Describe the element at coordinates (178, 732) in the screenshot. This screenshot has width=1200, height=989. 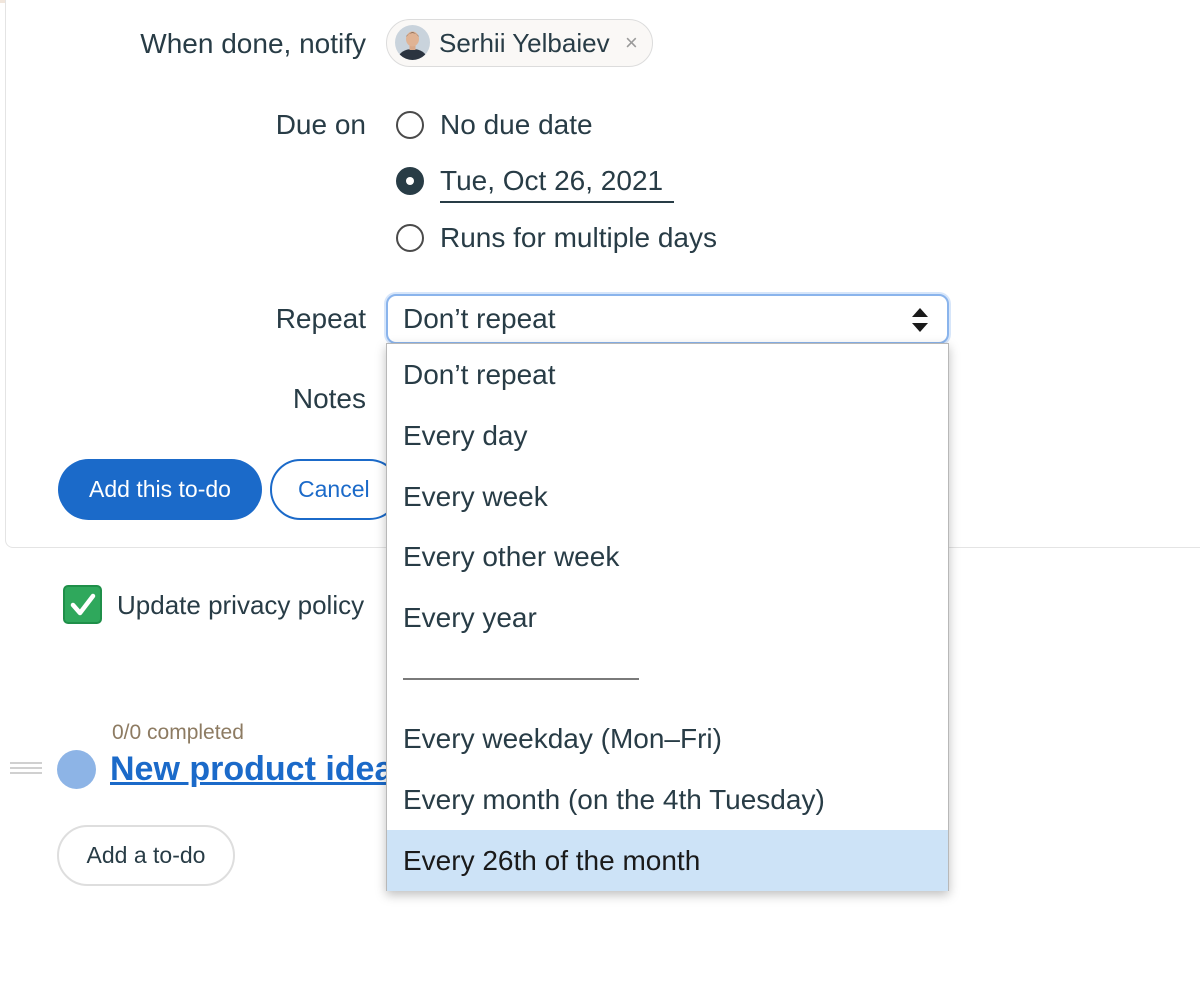
I see `list-progress: 0/0 completed` at that location.